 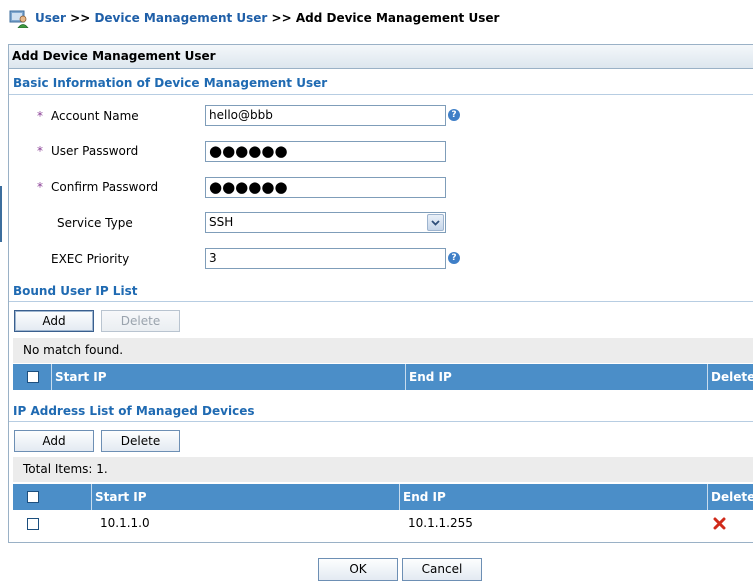 What do you see at coordinates (140, 441) in the screenshot?
I see `managed-devices-delete-button: Delete` at bounding box center [140, 441].